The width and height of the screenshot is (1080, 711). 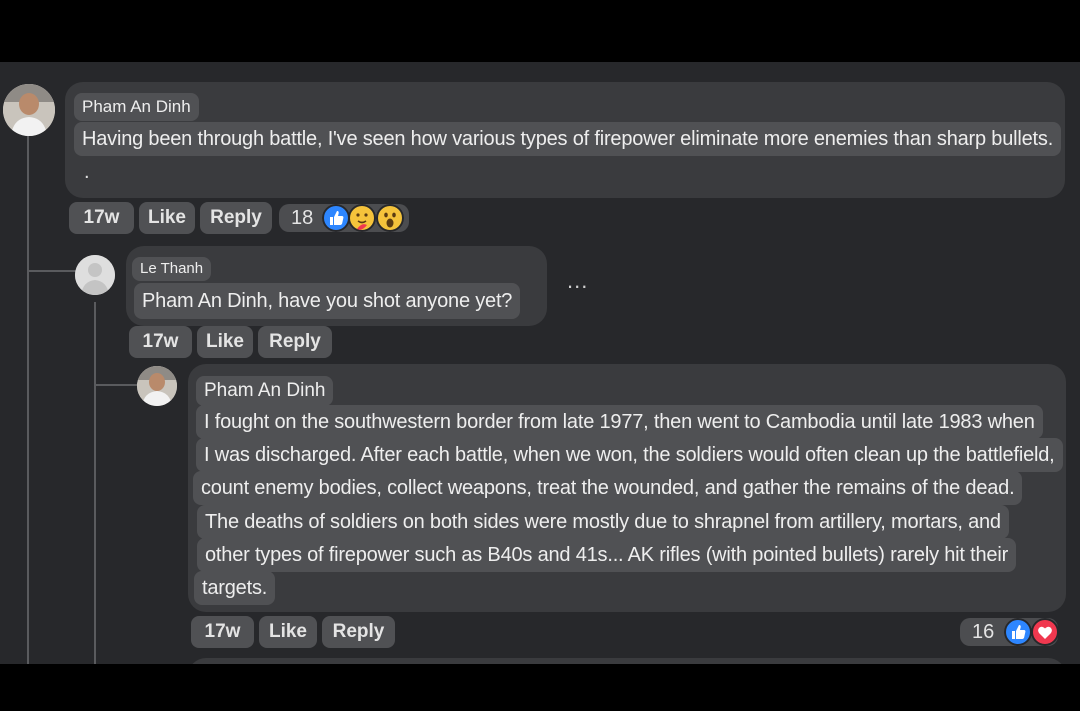 What do you see at coordinates (172, 269) in the screenshot?
I see `comment-author: Le Thanh` at bounding box center [172, 269].